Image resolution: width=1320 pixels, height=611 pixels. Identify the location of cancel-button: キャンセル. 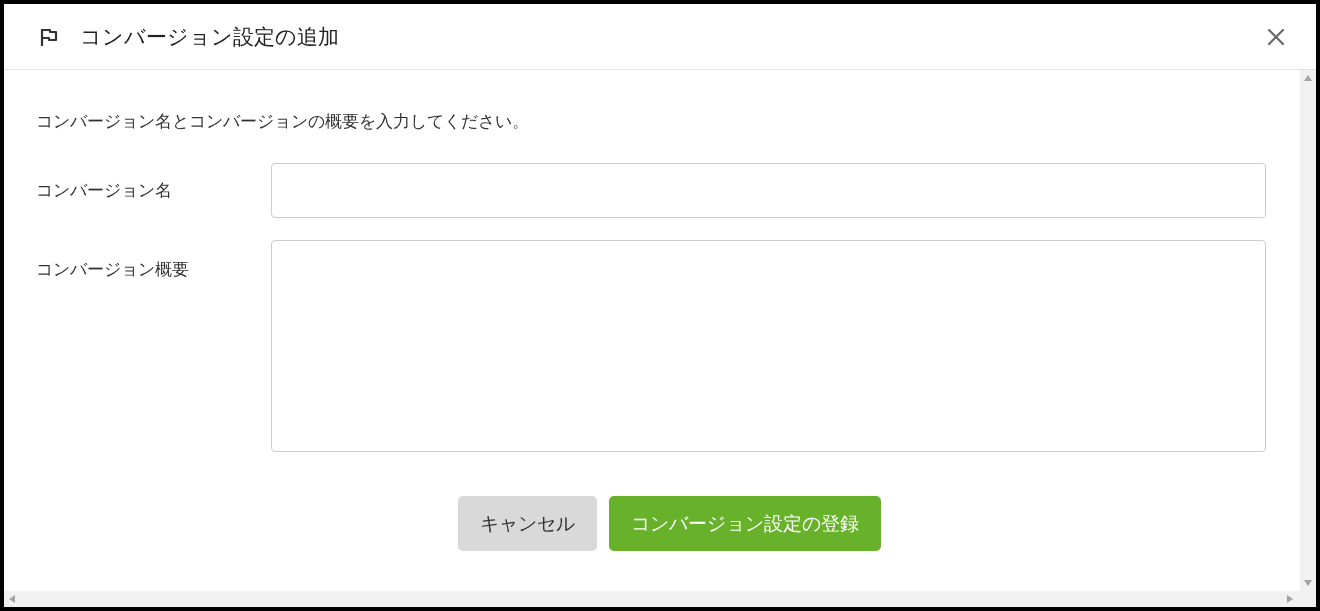
(527, 523).